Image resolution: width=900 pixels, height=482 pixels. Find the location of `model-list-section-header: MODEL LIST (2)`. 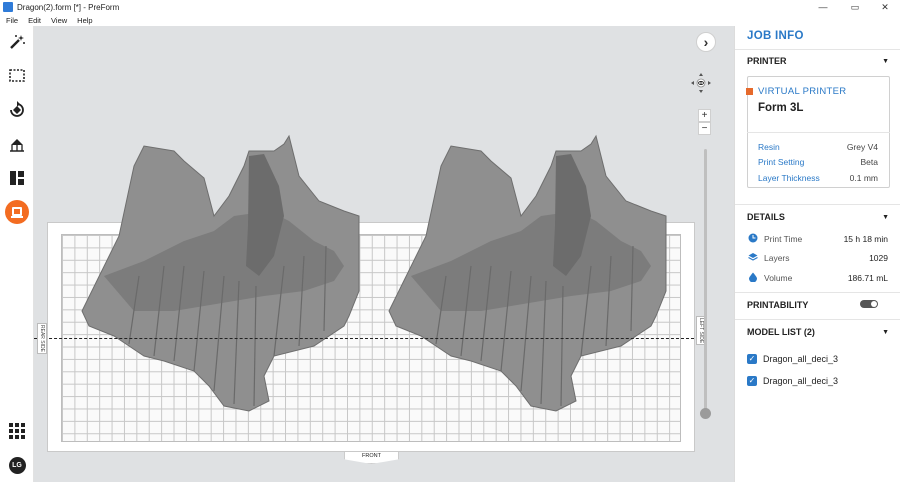

model-list-section-header: MODEL LIST (2) is located at coordinates (781, 332).